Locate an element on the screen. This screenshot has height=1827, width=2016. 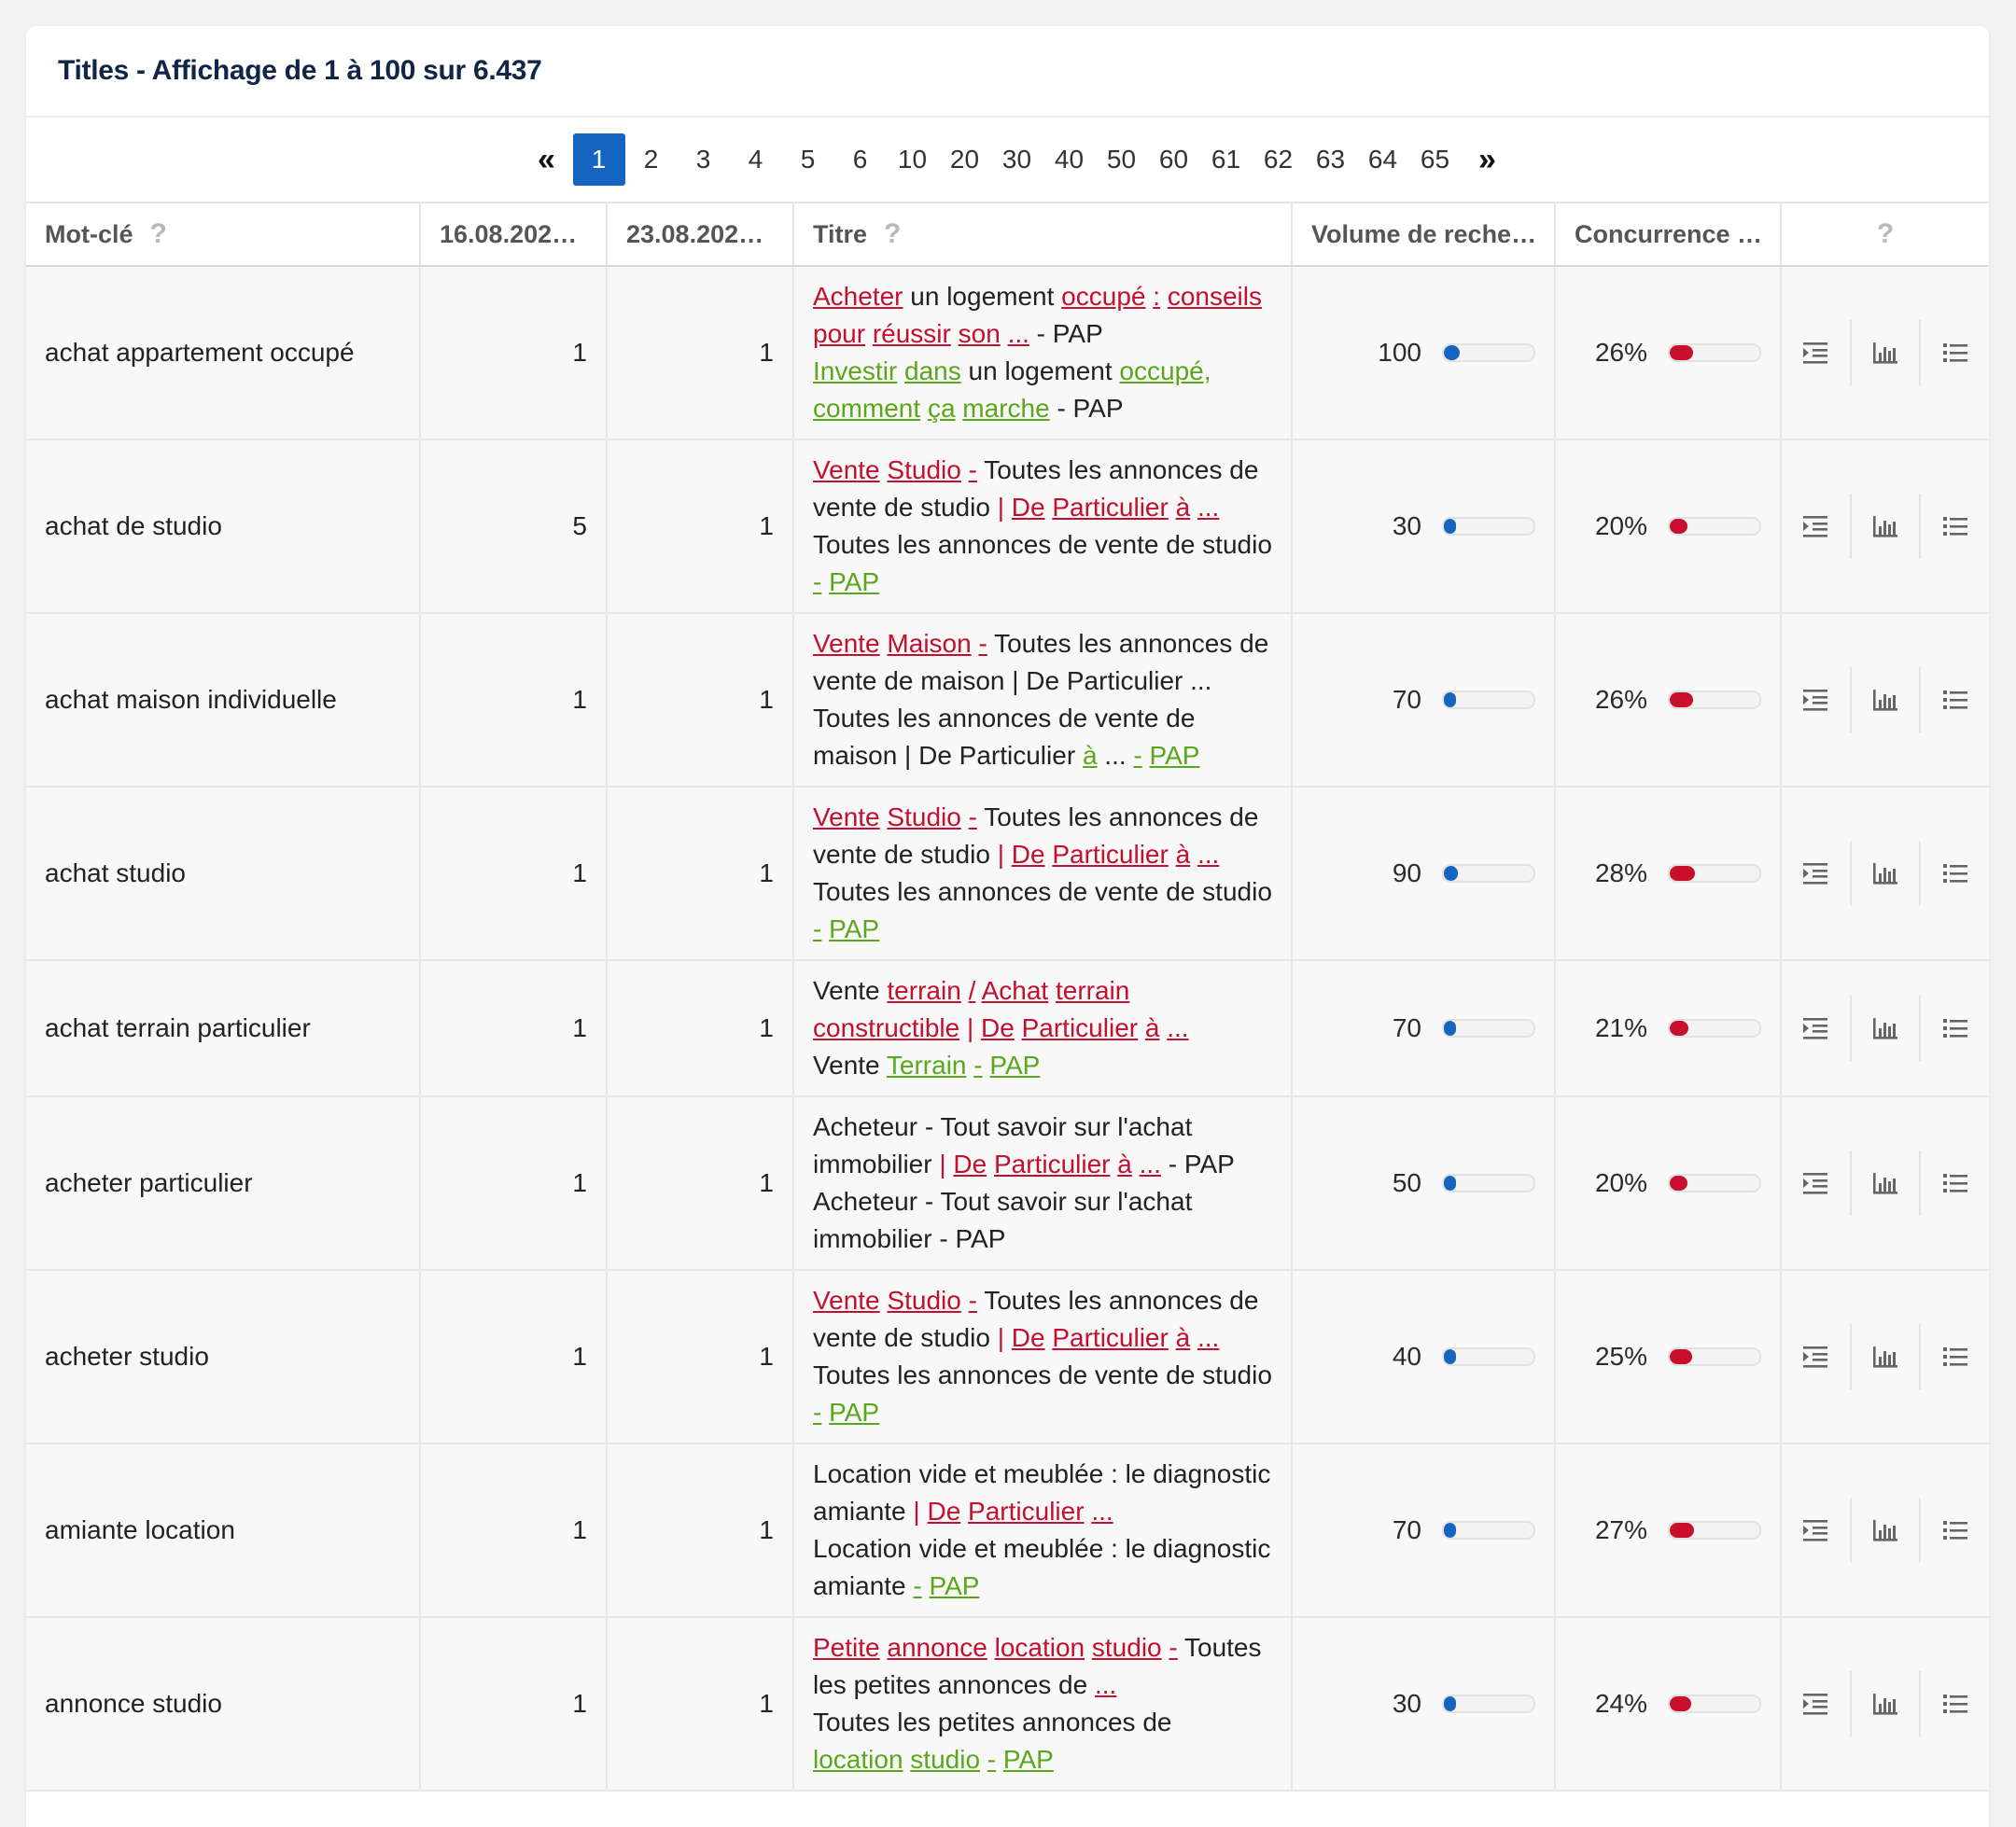
keyword-cell: amiante location is located at coordinates (223, 1531).